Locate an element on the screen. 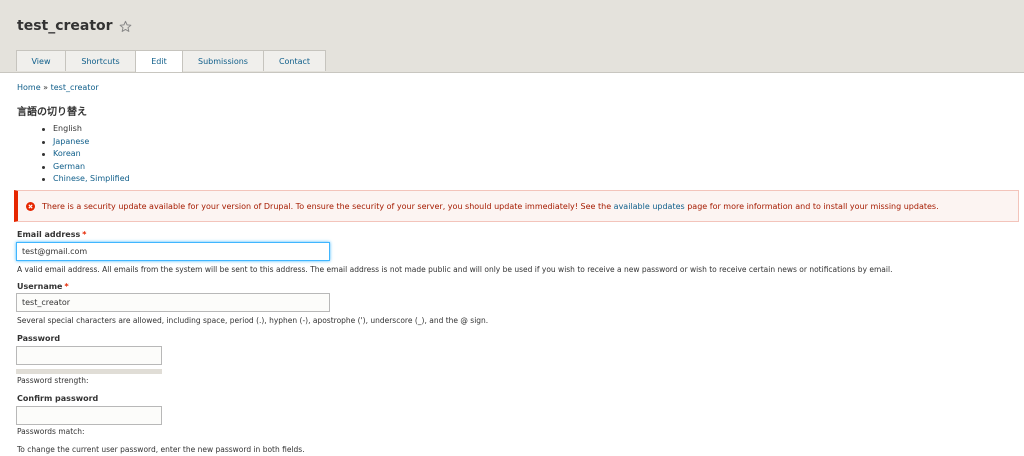 The width and height of the screenshot is (1024, 456). password-strength-bar is located at coordinates (89, 371).